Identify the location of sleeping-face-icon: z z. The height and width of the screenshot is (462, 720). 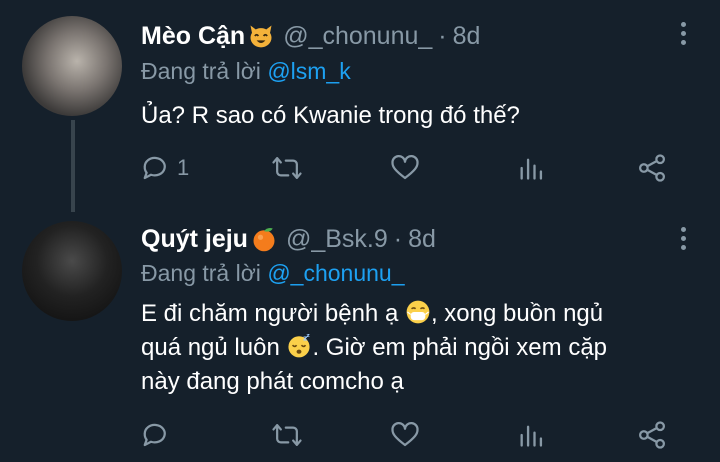
(299, 345).